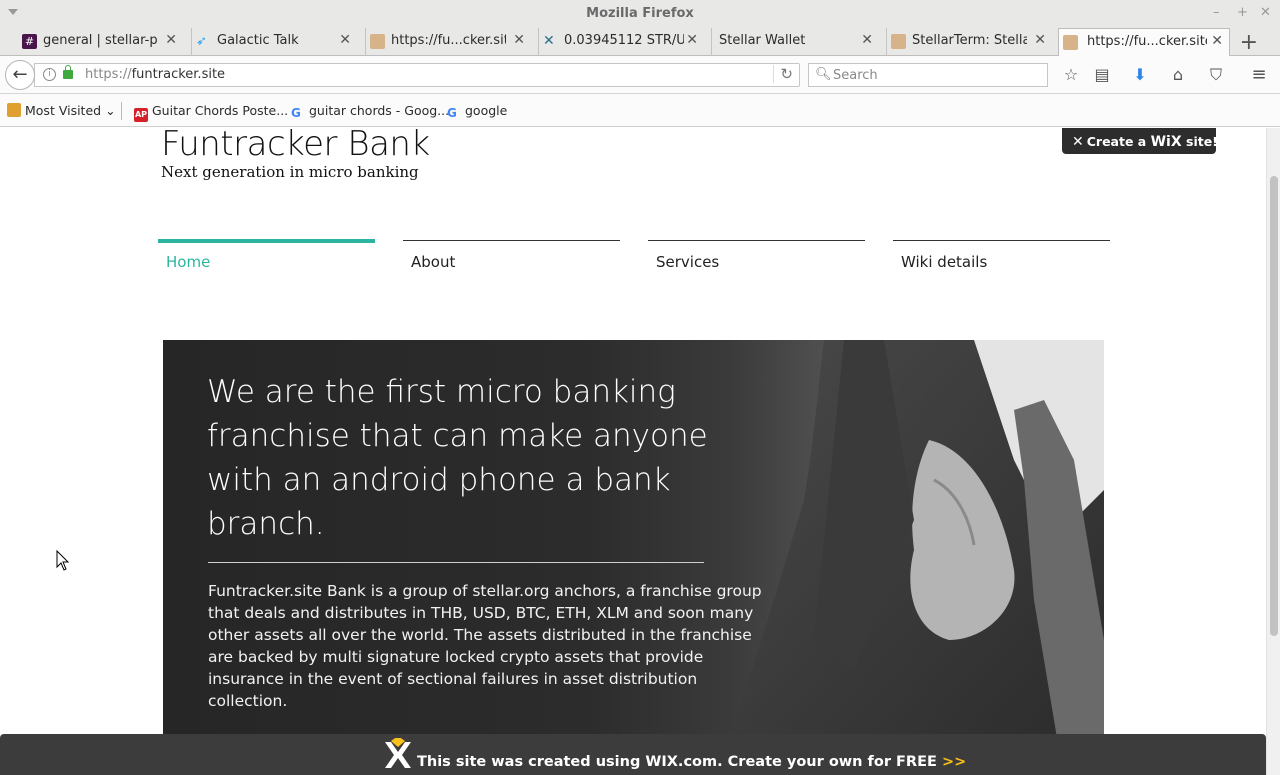 The image size is (1280, 775). What do you see at coordinates (141, 115) in the screenshot?
I see `ap-icon: AP` at bounding box center [141, 115].